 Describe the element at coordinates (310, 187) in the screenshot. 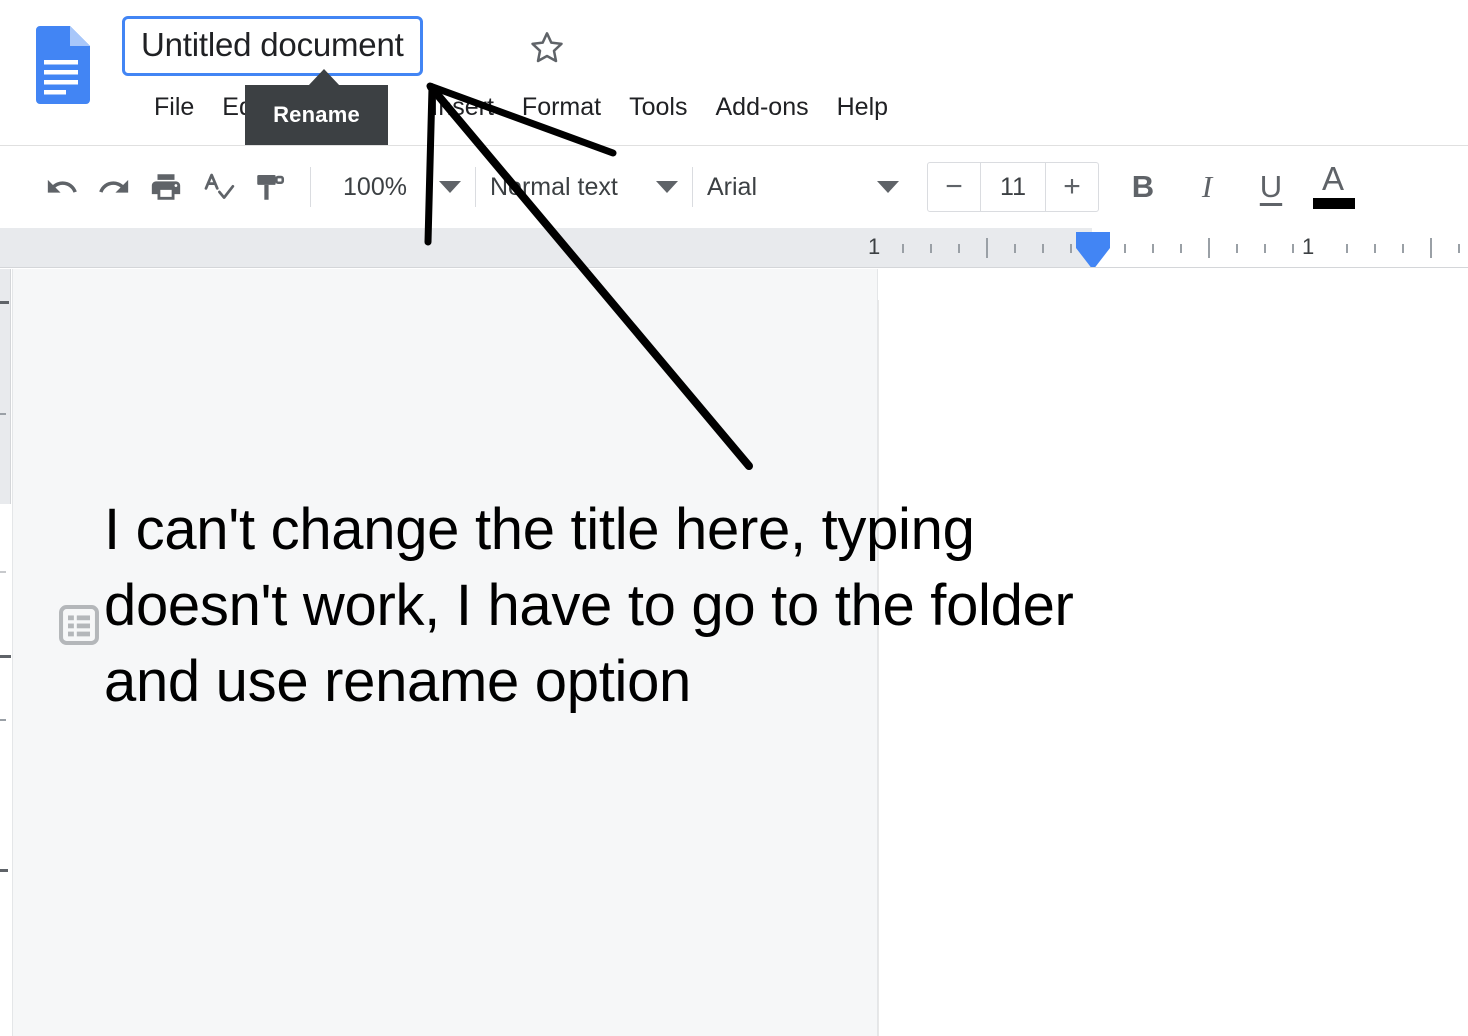

I see `toolbar-divider` at that location.